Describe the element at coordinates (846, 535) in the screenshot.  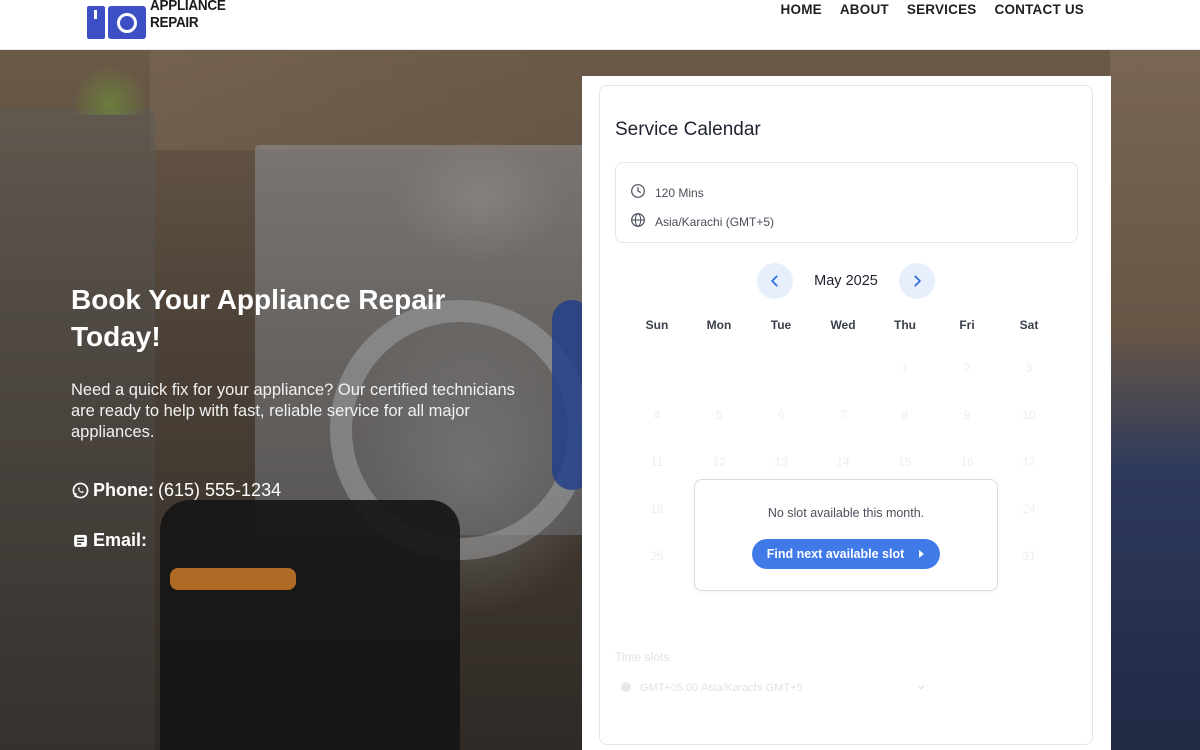
I see `no-slot-popup` at that location.